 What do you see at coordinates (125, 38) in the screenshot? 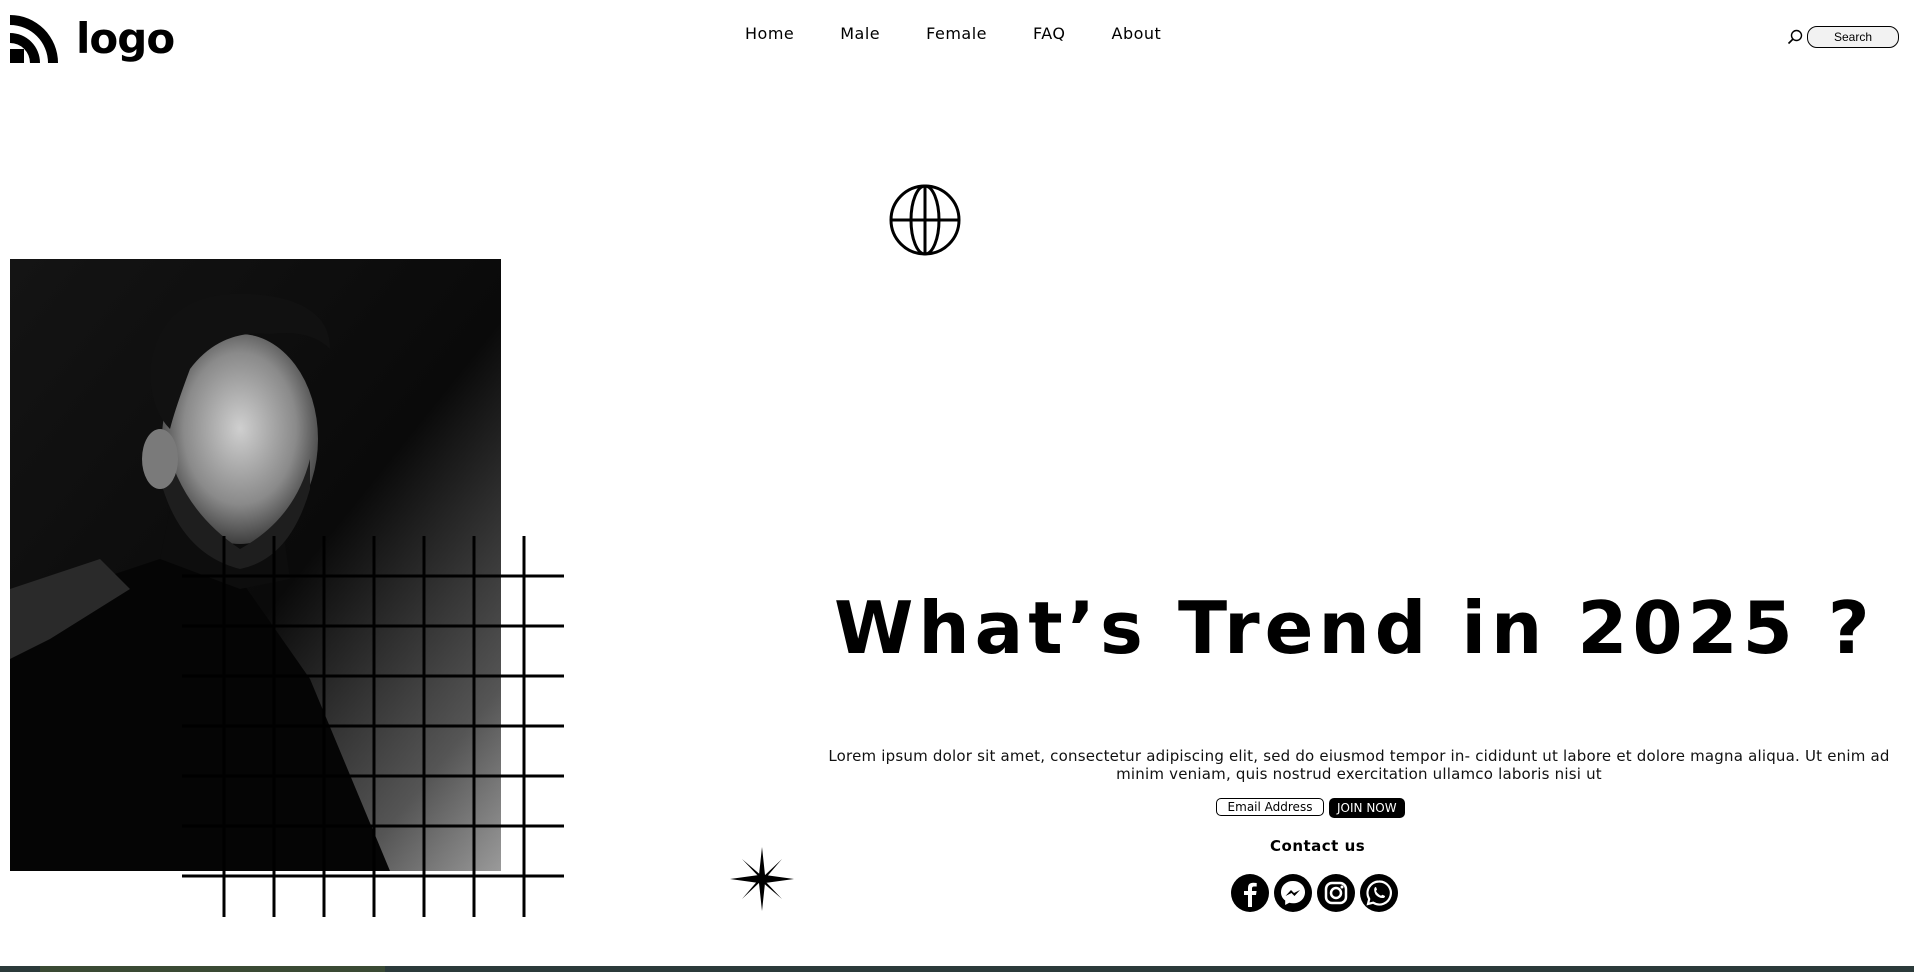
I see `logo-text: logo` at bounding box center [125, 38].